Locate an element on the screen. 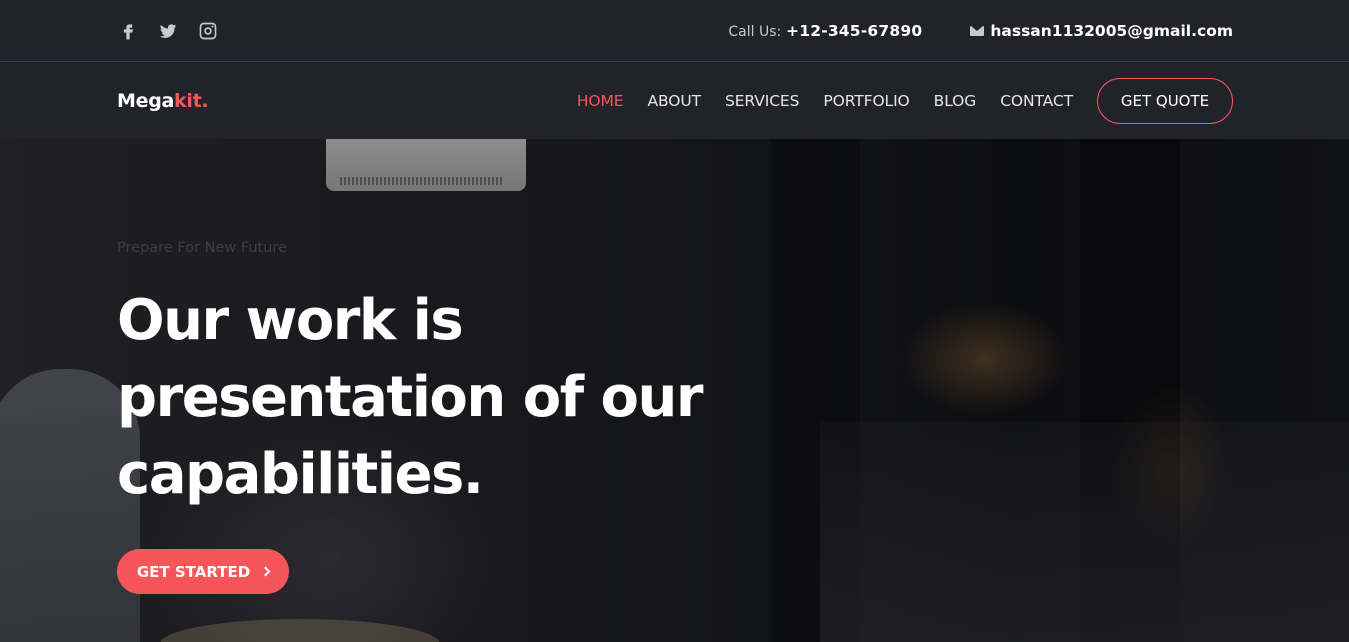 The width and height of the screenshot is (1349, 642). facebook-icon is located at coordinates (128, 31).